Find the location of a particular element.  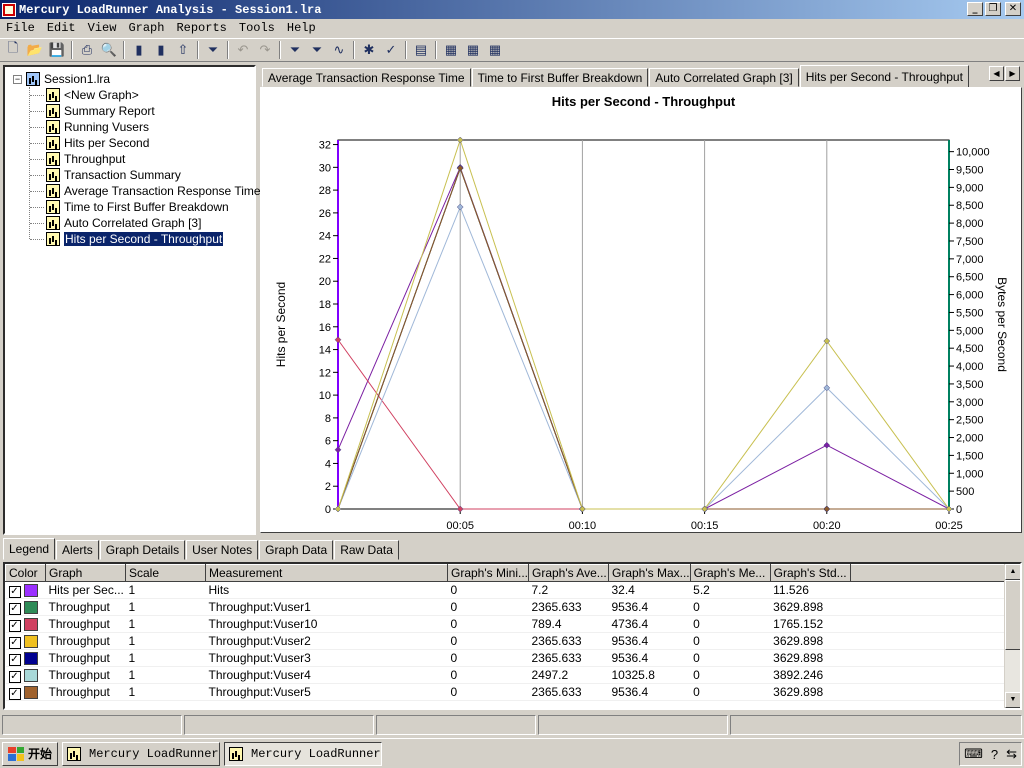

tab-graph-details: Graph Details is located at coordinates (142, 550).